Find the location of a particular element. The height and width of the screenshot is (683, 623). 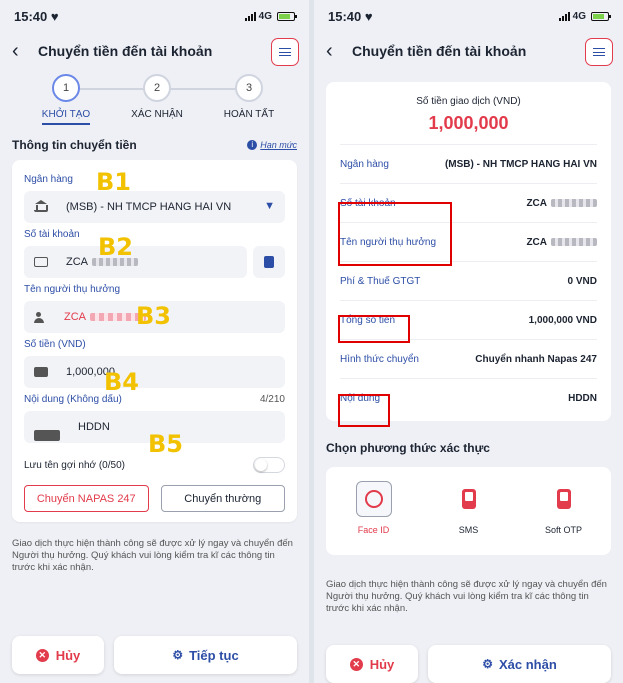

summary-row-content: Nội dung HDDN is located at coordinates (468, 397).